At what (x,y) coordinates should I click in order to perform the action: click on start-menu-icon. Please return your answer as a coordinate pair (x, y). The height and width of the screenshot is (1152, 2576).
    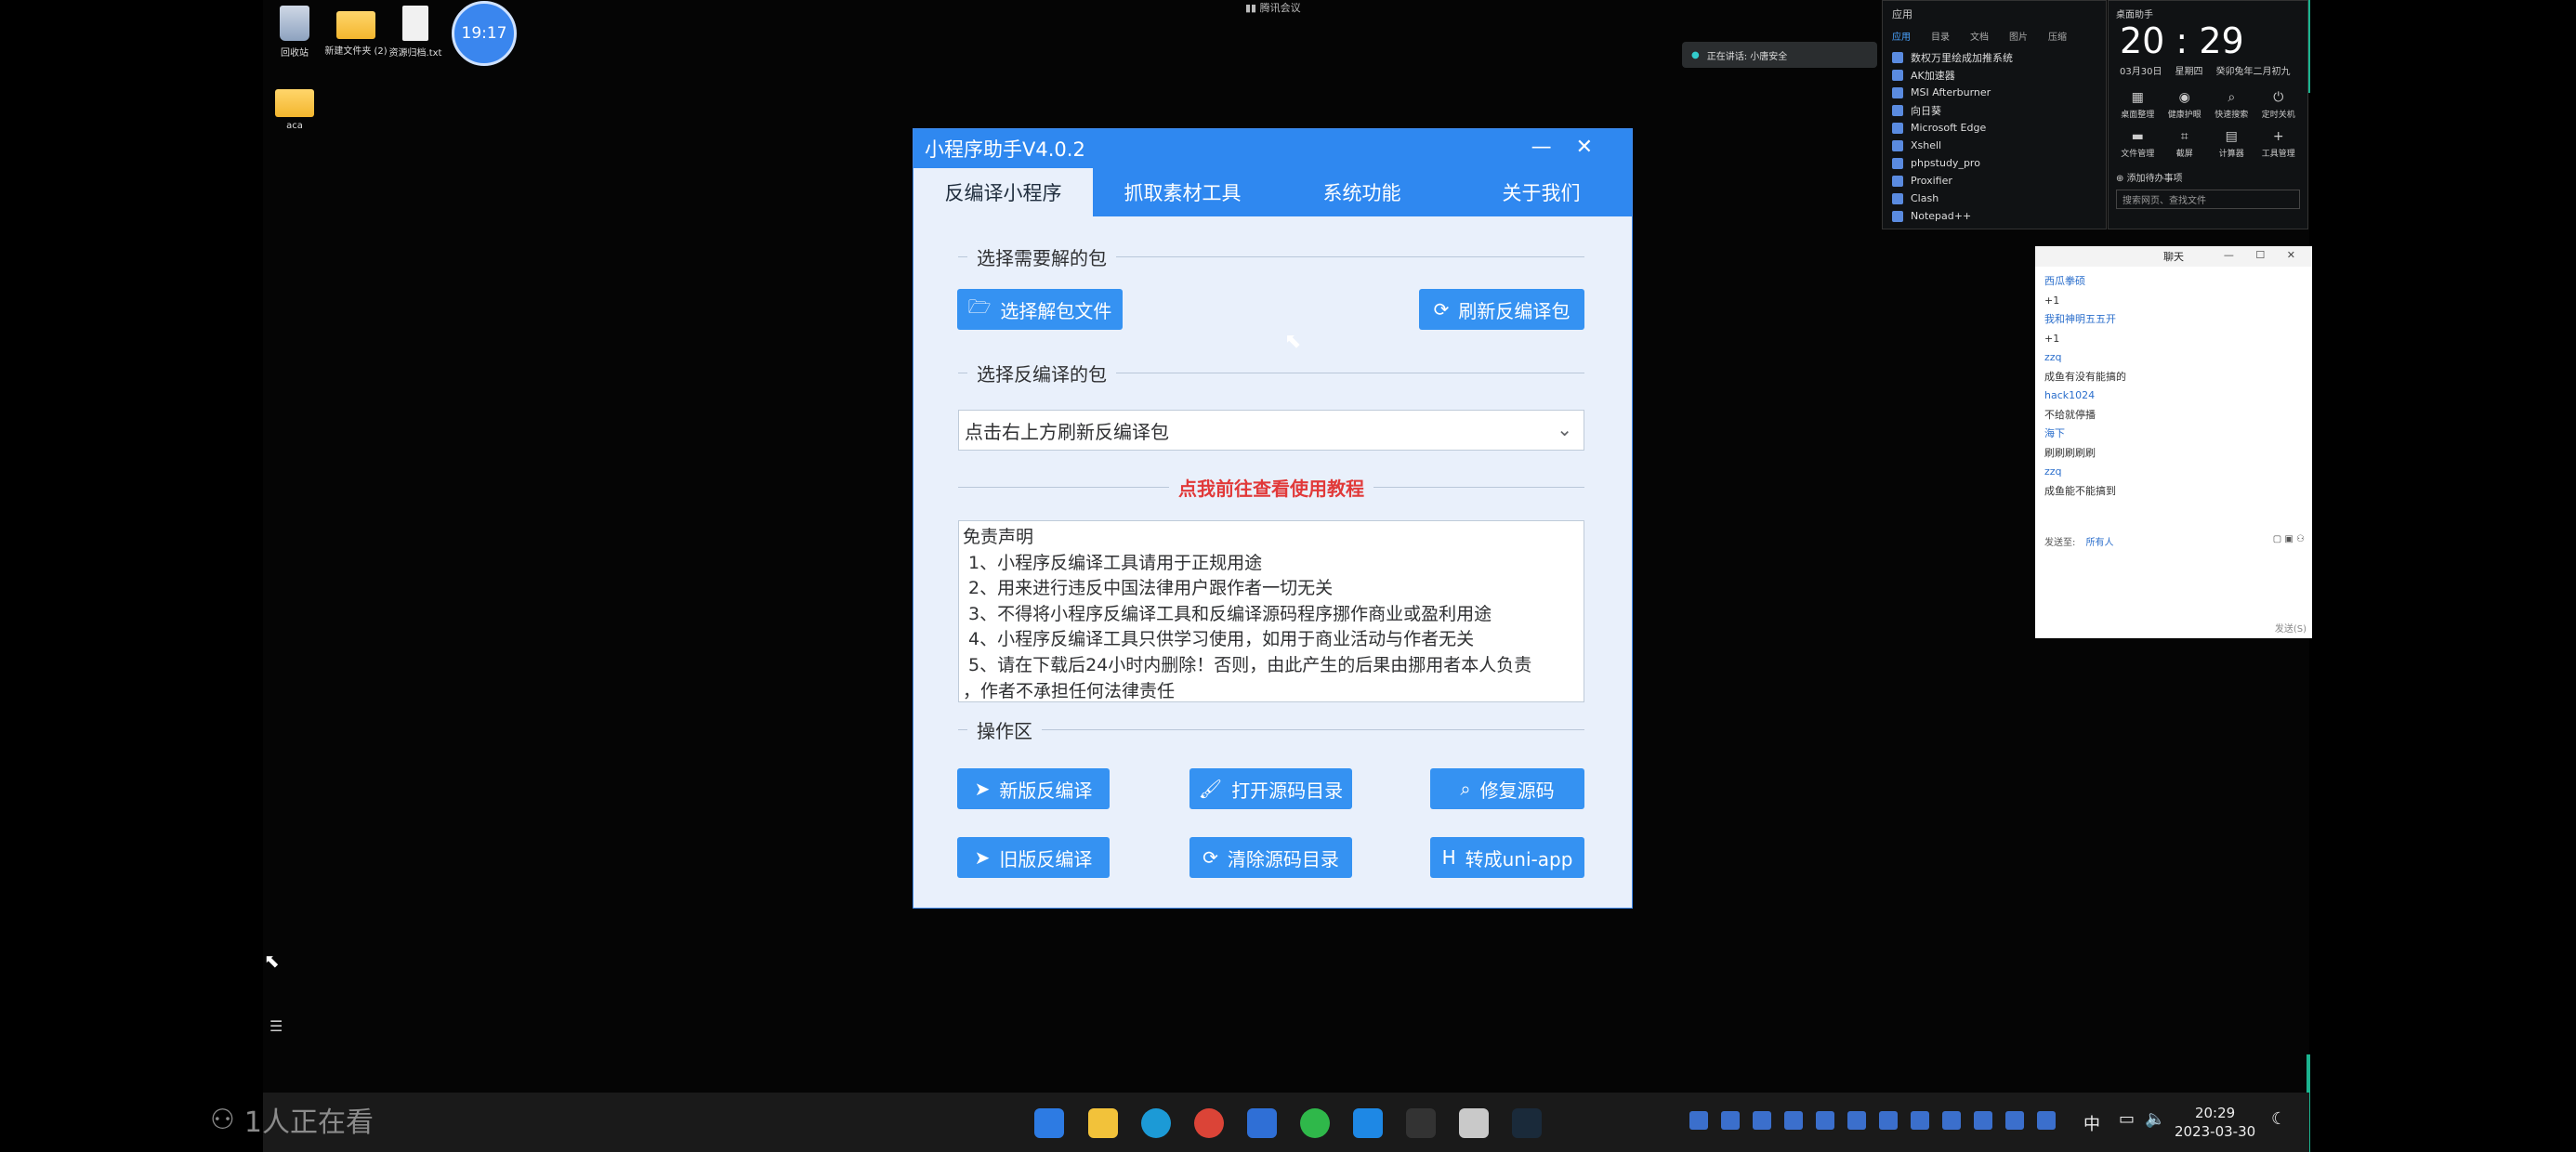
    Looking at the image, I should click on (1049, 1123).